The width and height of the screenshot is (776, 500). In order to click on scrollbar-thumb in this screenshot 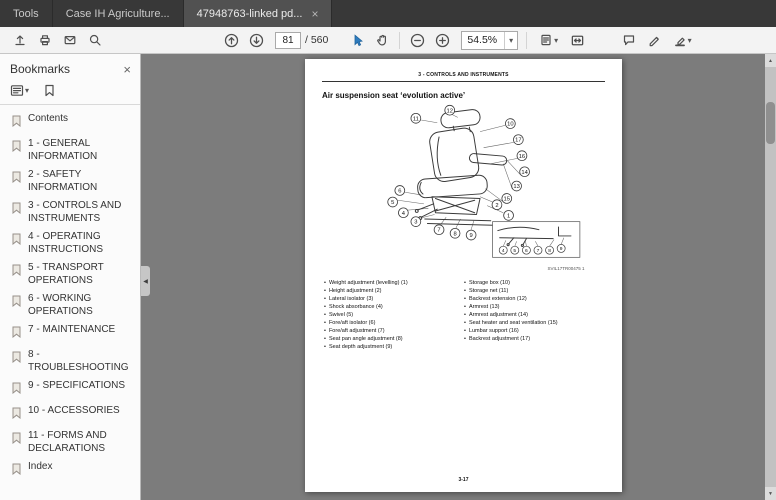, I will do `click(770, 123)`.